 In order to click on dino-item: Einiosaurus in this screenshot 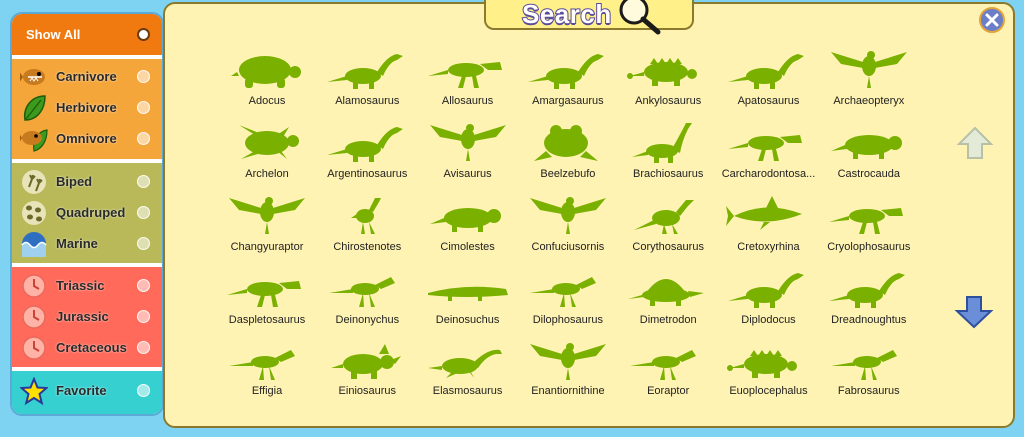, I will do `click(367, 372)`.